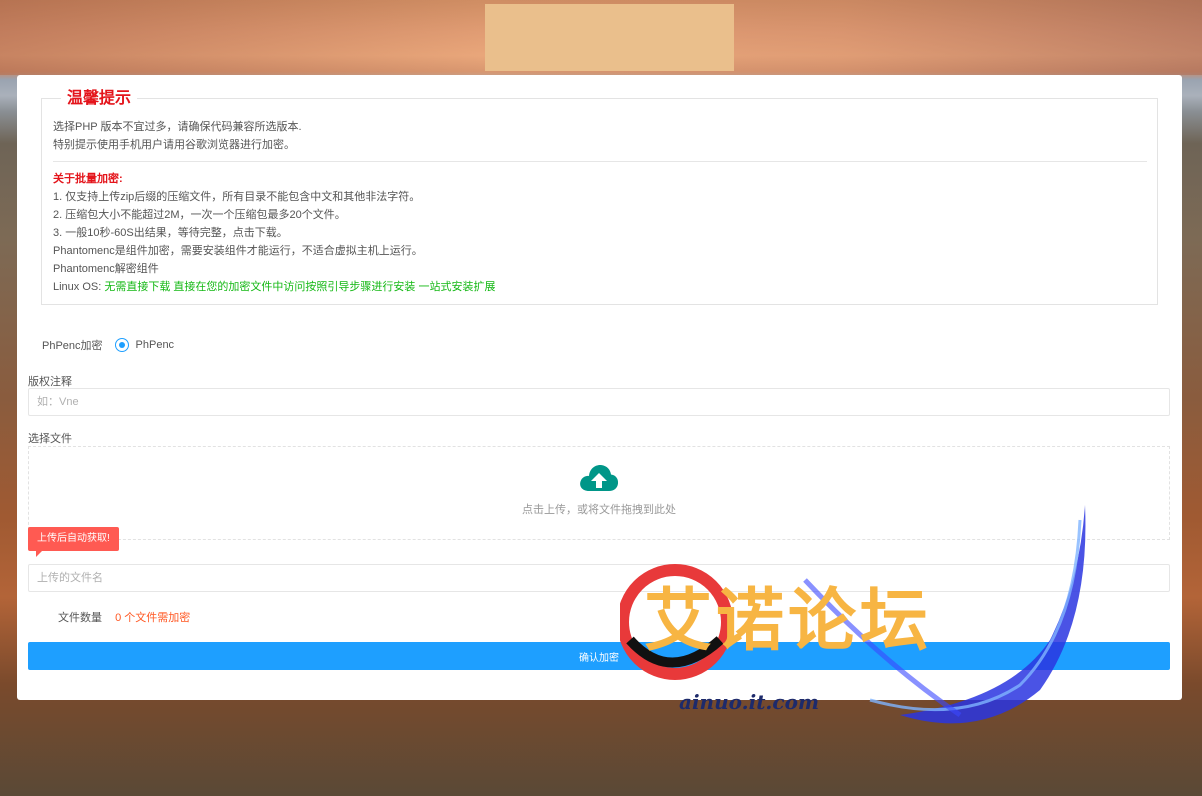 This screenshot has height=796, width=1202. Describe the element at coordinates (108, 345) in the screenshot. I see `encrypt-mode-row: PhPenc加密 PhPenc` at that location.